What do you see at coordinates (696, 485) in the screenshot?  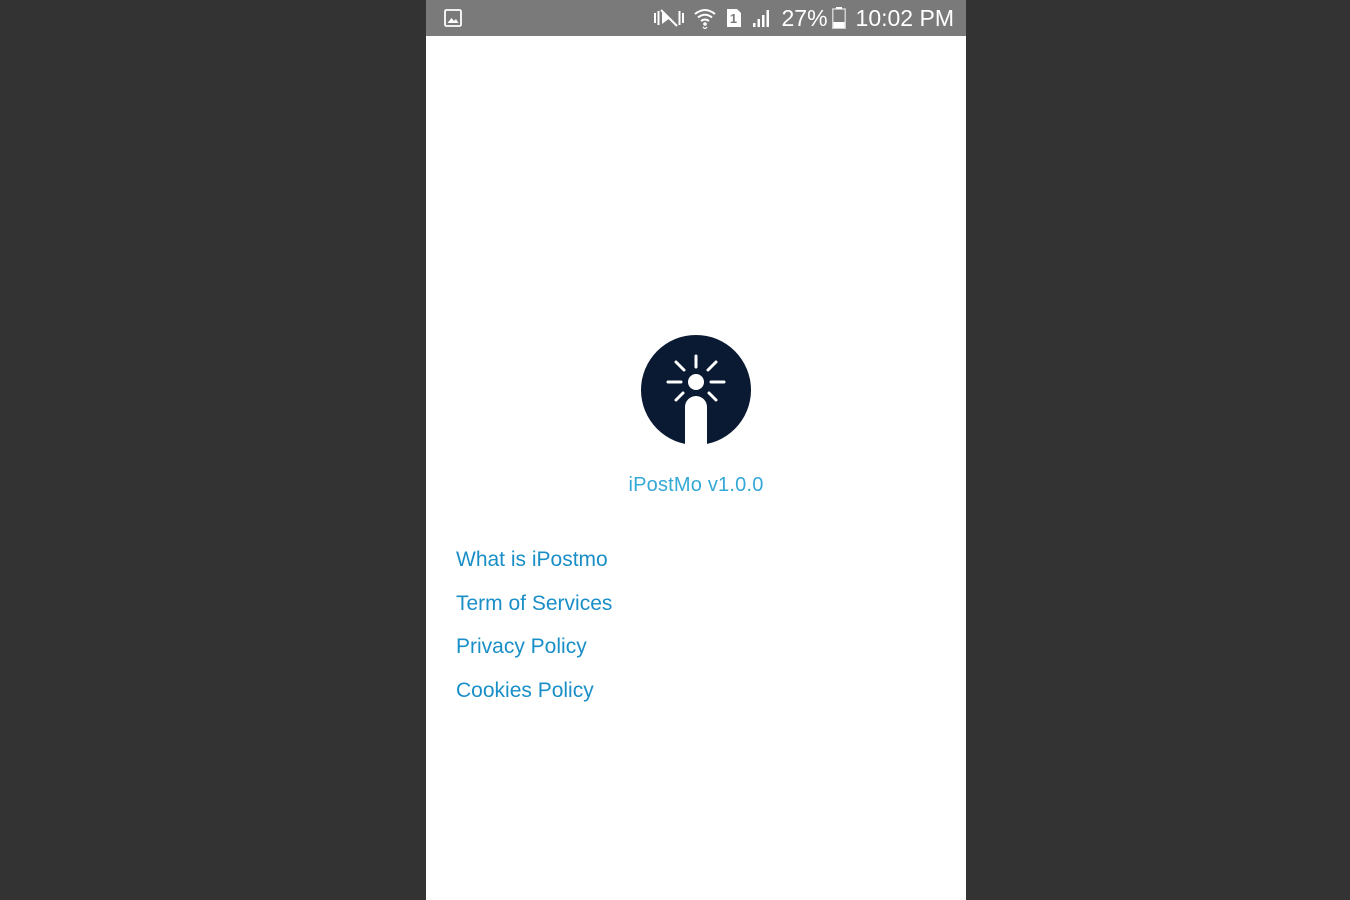 I see `app-version: iPostMo v1.0.0` at bounding box center [696, 485].